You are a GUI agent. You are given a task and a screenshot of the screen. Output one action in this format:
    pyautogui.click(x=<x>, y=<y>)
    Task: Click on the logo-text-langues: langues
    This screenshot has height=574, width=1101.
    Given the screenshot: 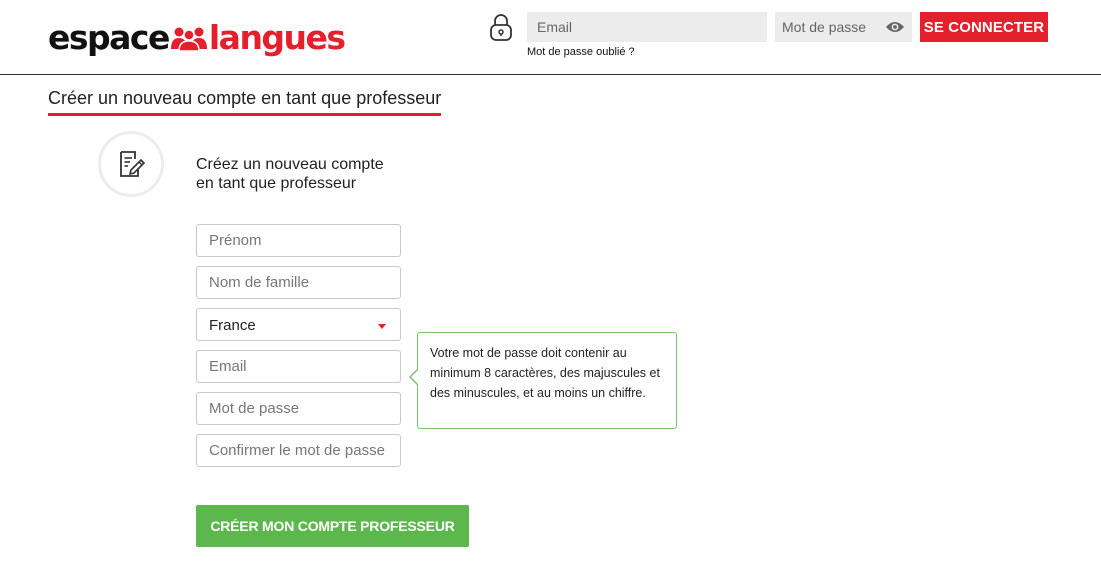 What is the action you would take?
    pyautogui.click(x=277, y=37)
    